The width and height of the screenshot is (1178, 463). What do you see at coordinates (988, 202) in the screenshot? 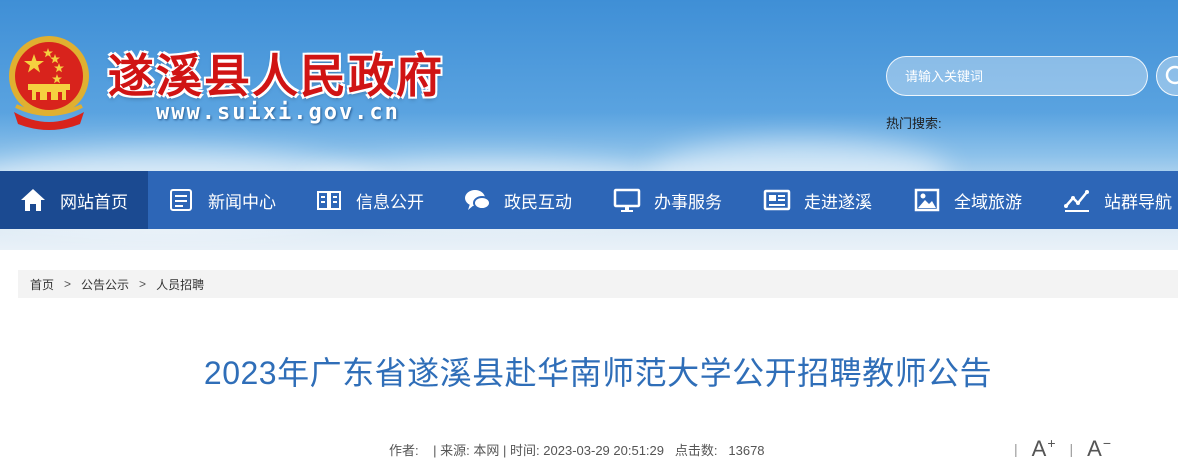
I see `nav-item-label: 全域旅游` at bounding box center [988, 202].